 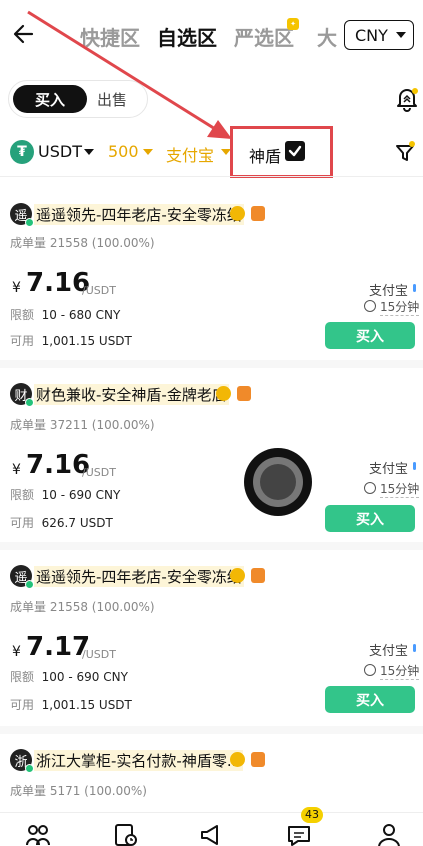 I want to click on bell-icon, so click(x=407, y=99).